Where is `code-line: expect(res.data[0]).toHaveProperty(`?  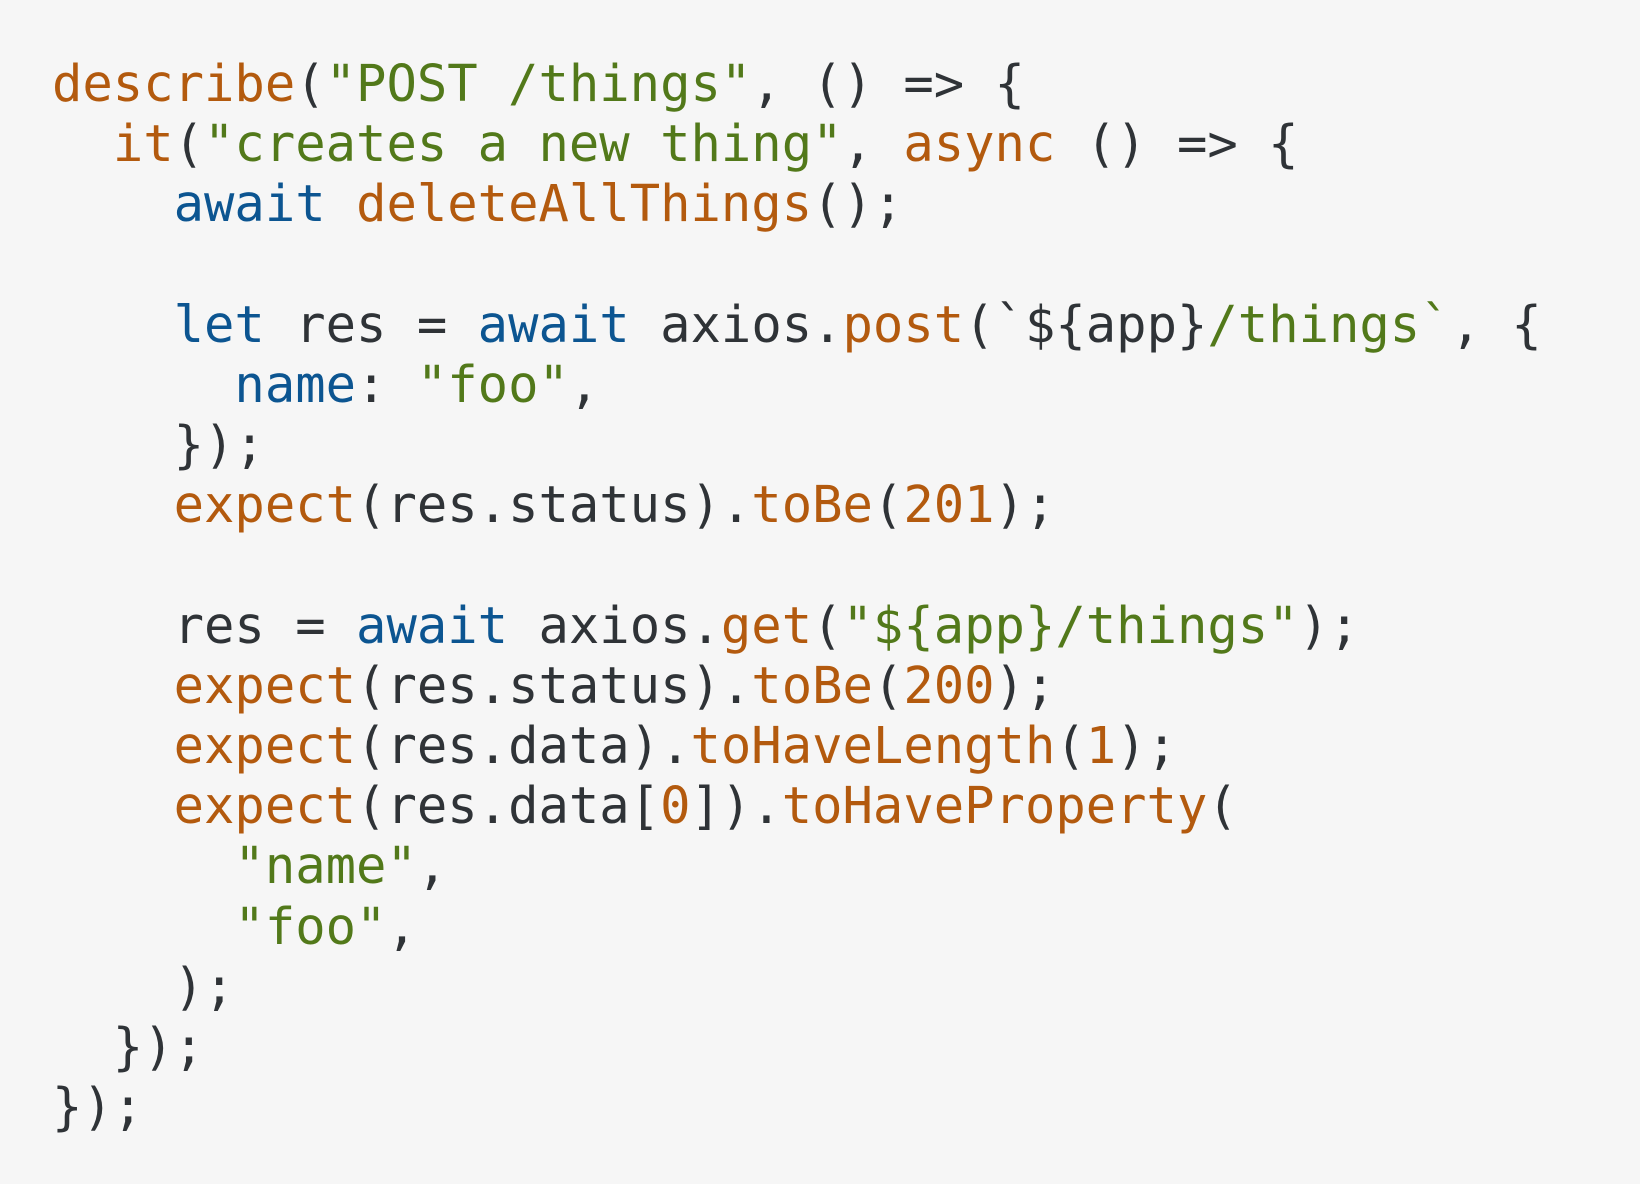 code-line: expect(res.data[0]).toHaveProperty( is located at coordinates (846, 806).